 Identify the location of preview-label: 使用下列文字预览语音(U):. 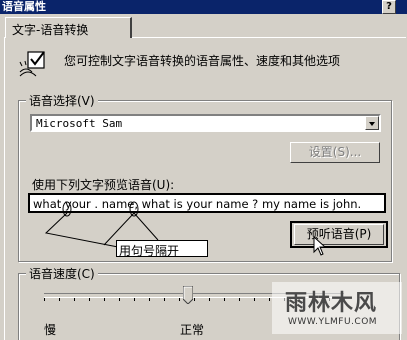
(103, 185).